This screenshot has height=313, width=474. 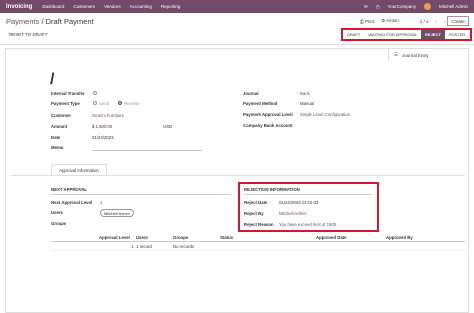 What do you see at coordinates (19, 7) in the screenshot?
I see `app-name: Invoicing` at bounding box center [19, 7].